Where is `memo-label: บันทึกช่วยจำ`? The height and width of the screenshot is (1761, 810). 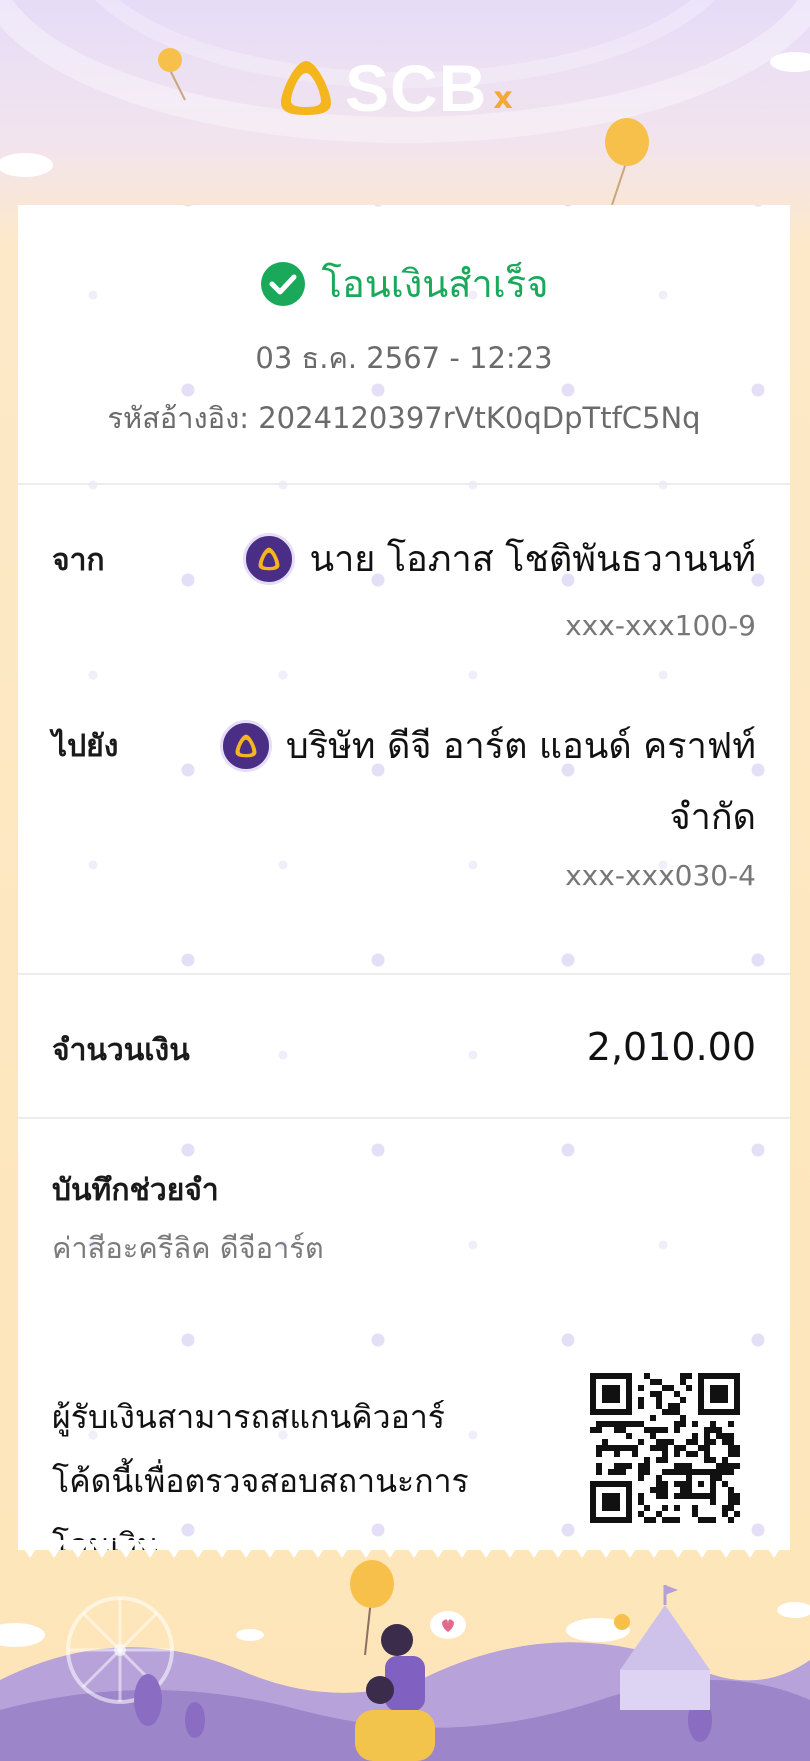
memo-label: บันทึกช่วยจำ is located at coordinates (135, 1190).